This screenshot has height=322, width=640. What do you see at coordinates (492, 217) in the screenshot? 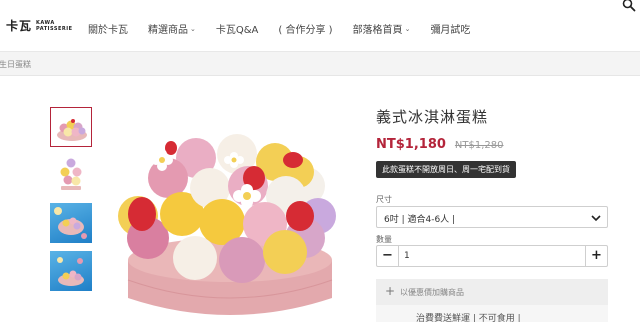
I see `size-select: 6吋 | 適合4-6人 |` at bounding box center [492, 217].